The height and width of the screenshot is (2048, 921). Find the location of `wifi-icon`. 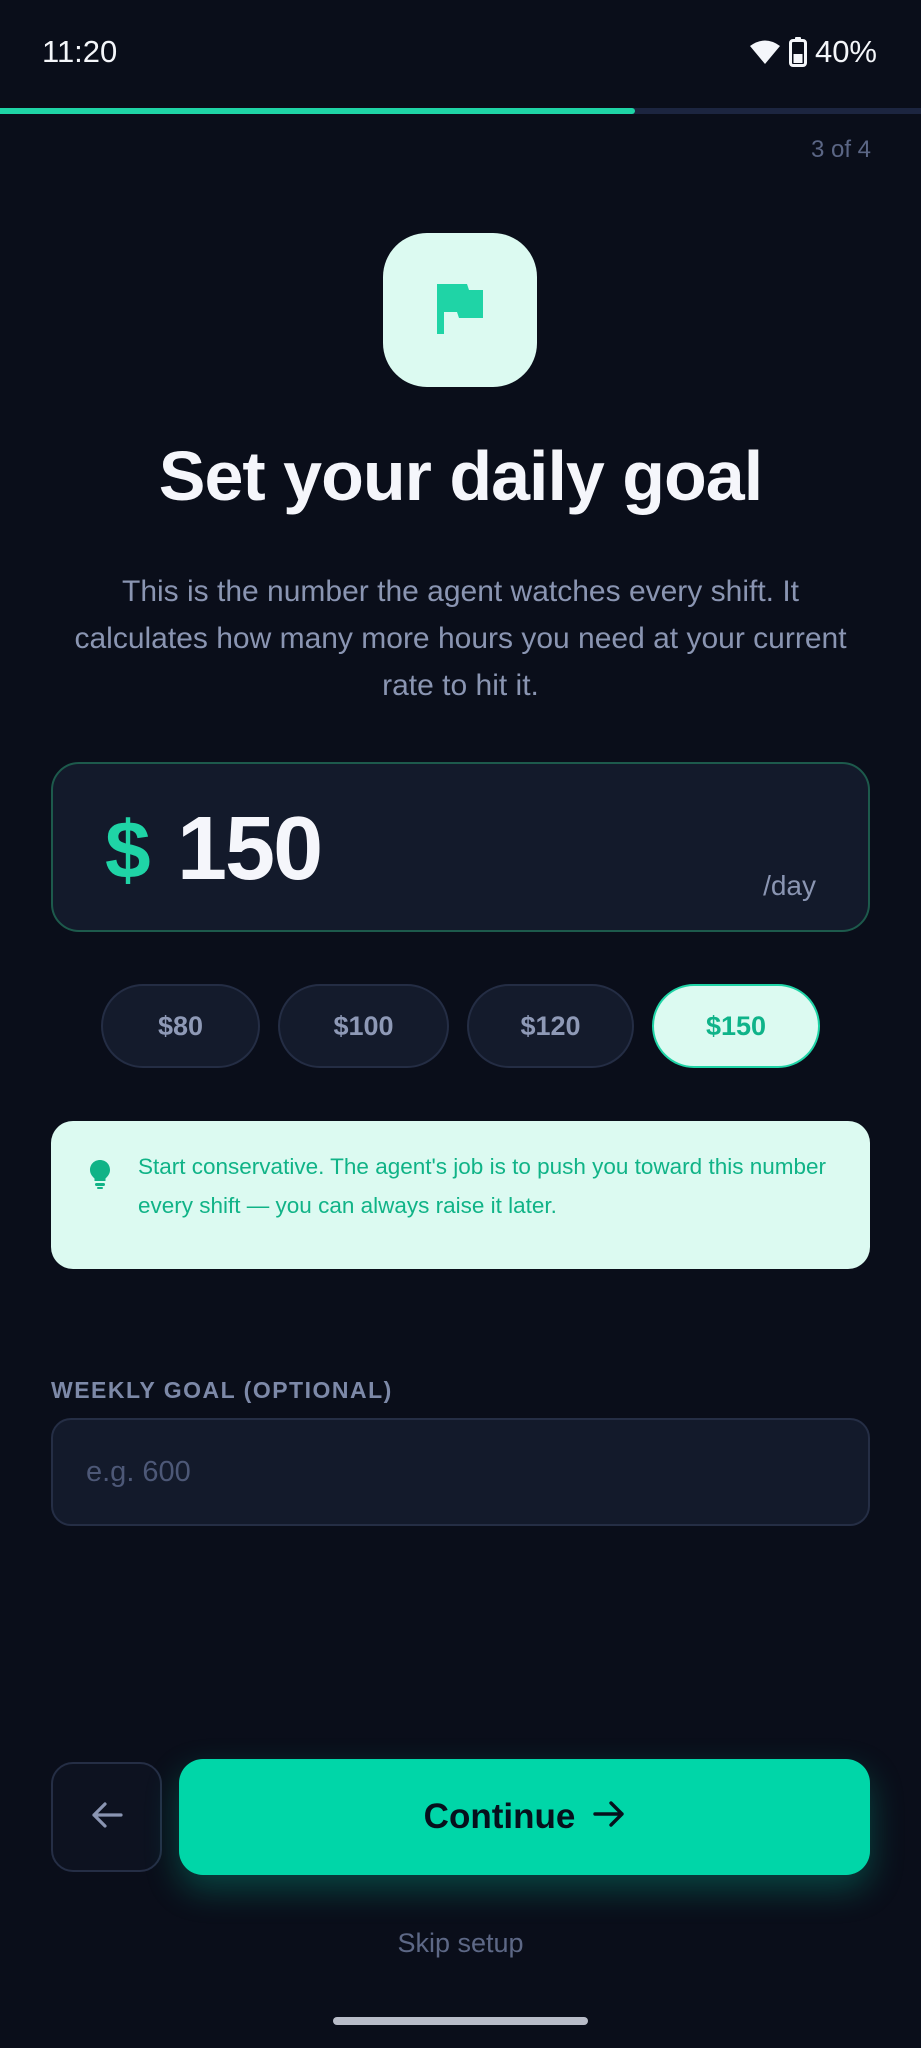

wifi-icon is located at coordinates (765, 52).